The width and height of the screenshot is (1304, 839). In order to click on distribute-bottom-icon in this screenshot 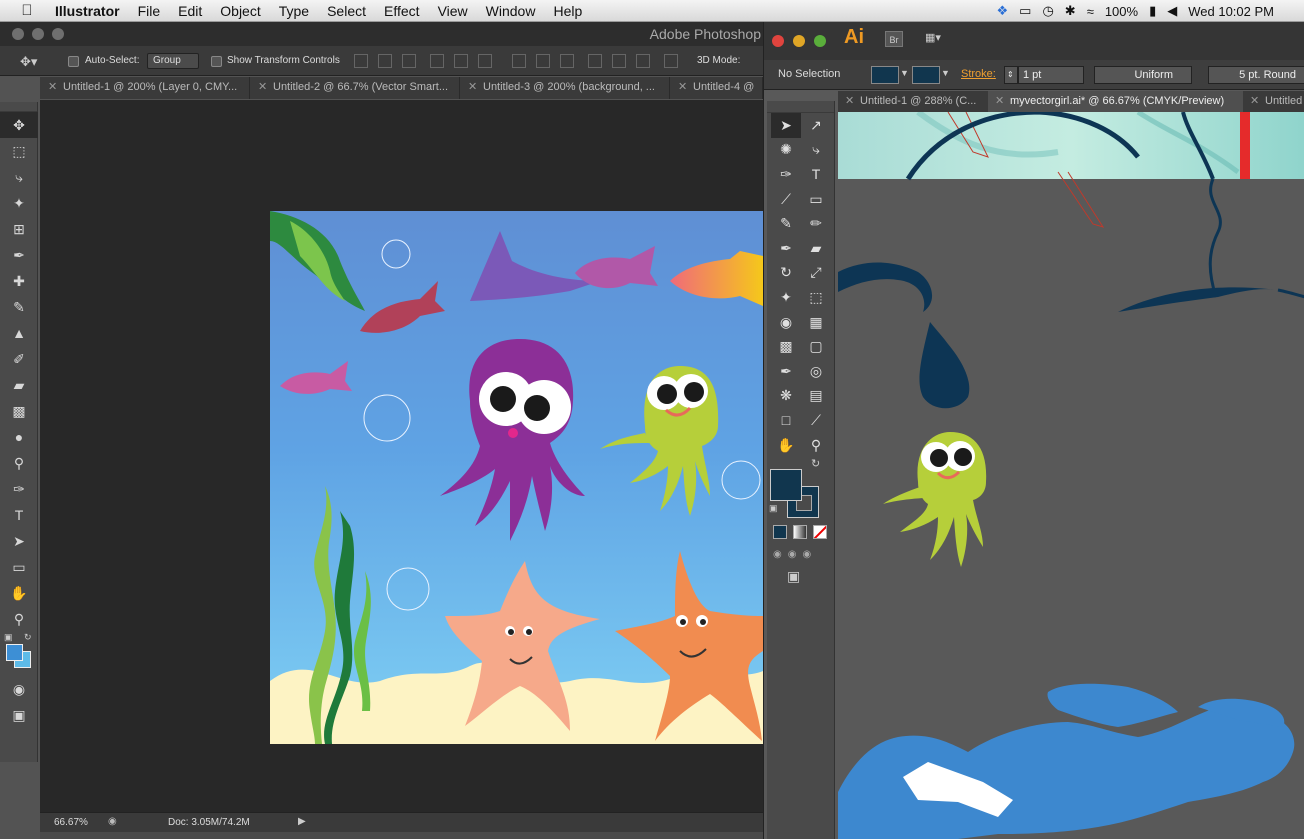, I will do `click(567, 61)`.